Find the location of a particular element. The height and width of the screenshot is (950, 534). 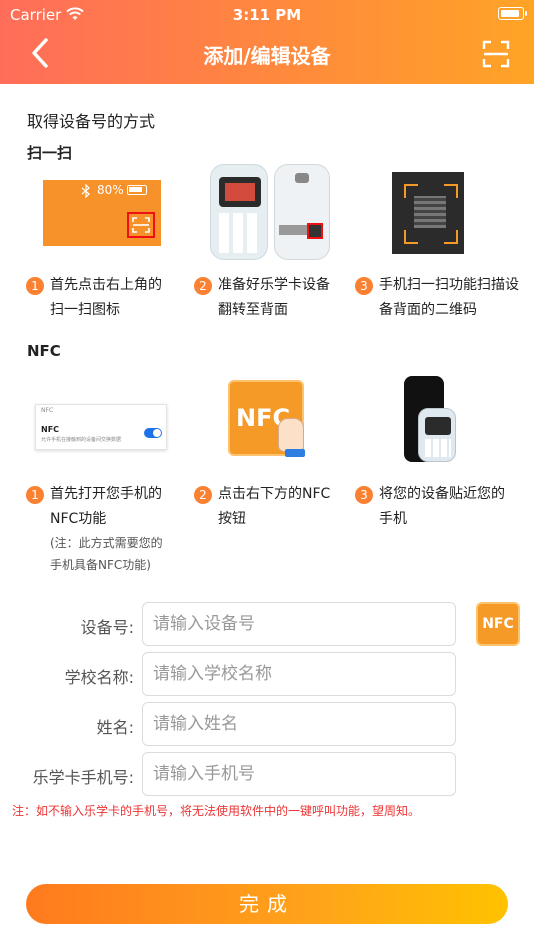

name-input: 请输入姓名 is located at coordinates (299, 724).